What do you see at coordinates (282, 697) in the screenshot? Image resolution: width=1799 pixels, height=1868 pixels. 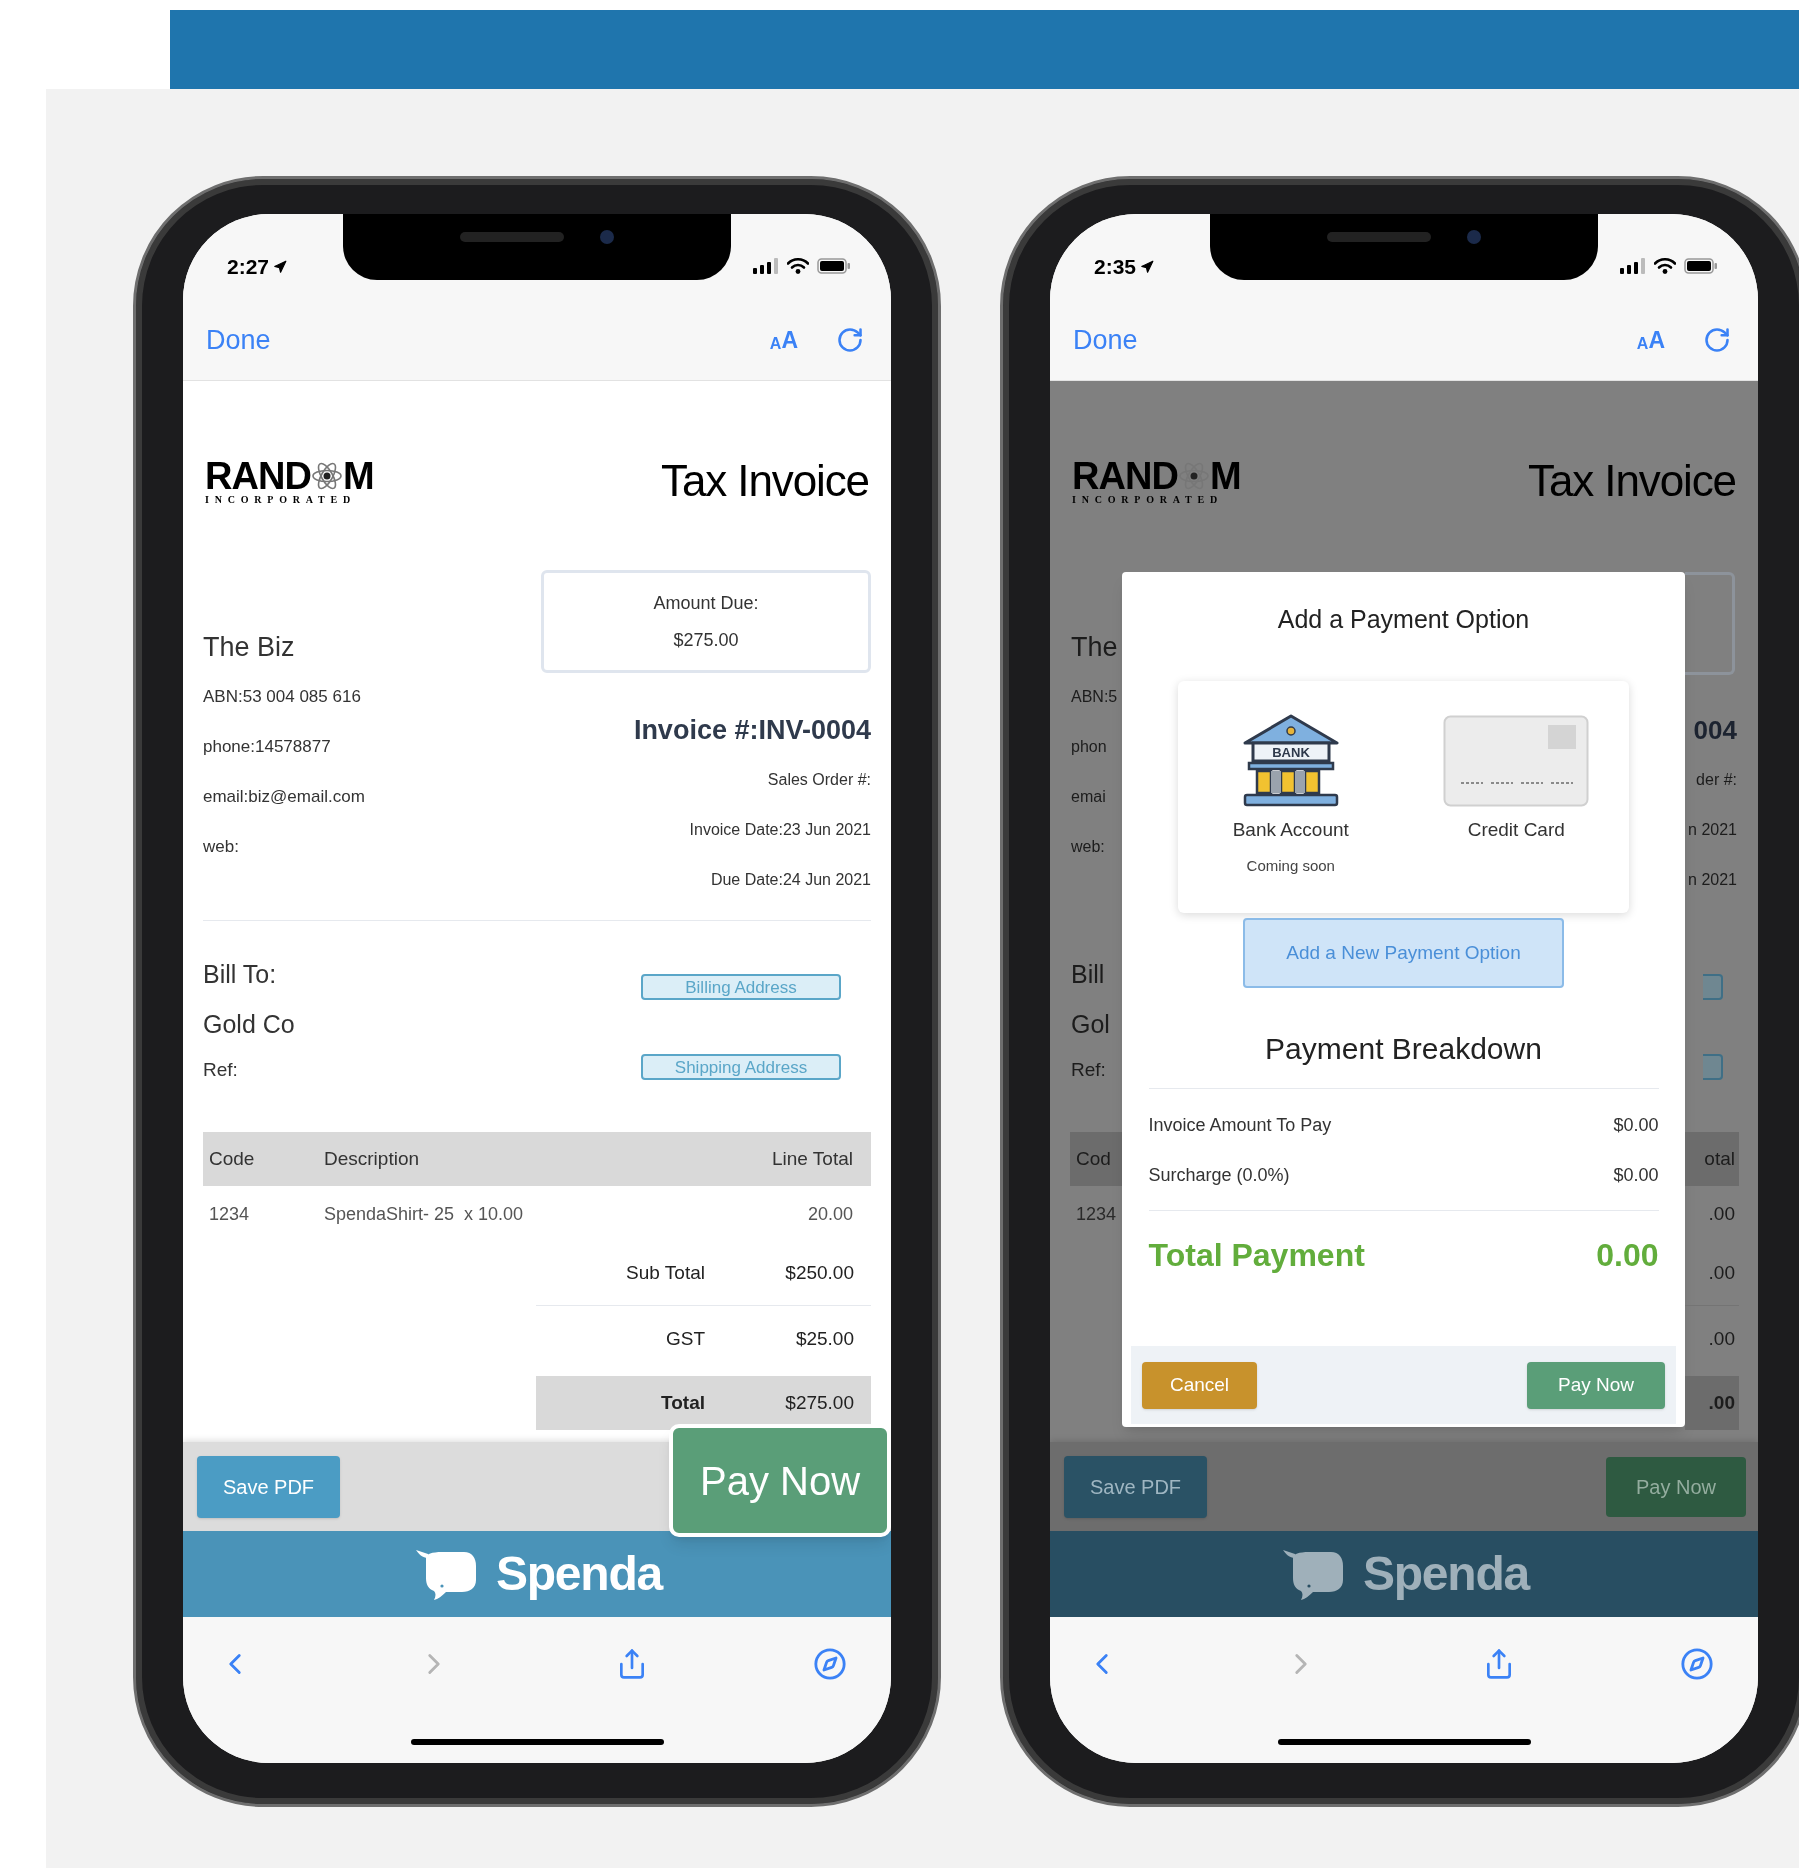 I see `business-detail: ABN:53 004 085 616` at bounding box center [282, 697].